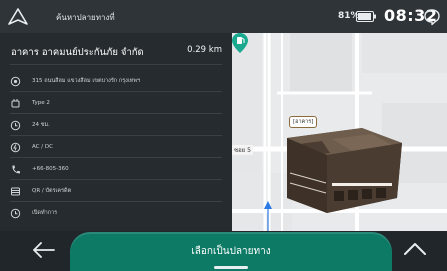 This screenshot has width=447, height=271. I want to click on road-label: ซอย 5, so click(242, 150).